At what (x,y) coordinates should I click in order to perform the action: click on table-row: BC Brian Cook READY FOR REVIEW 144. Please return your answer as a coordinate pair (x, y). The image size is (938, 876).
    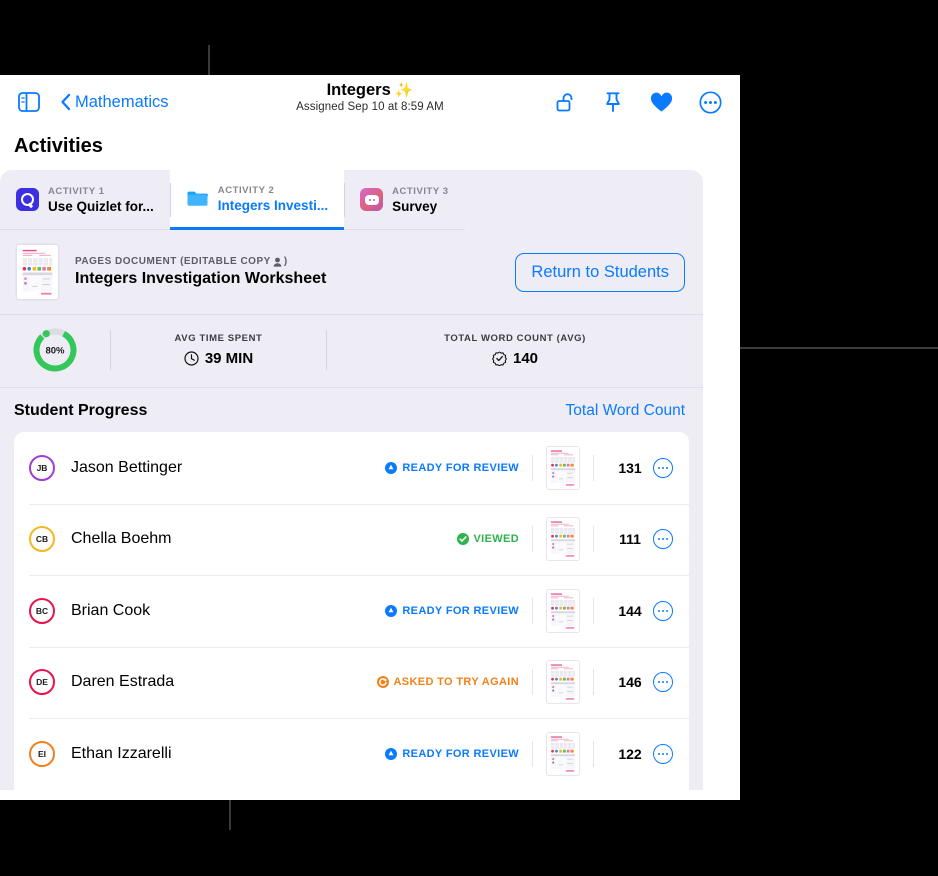
    Looking at the image, I should click on (351, 611).